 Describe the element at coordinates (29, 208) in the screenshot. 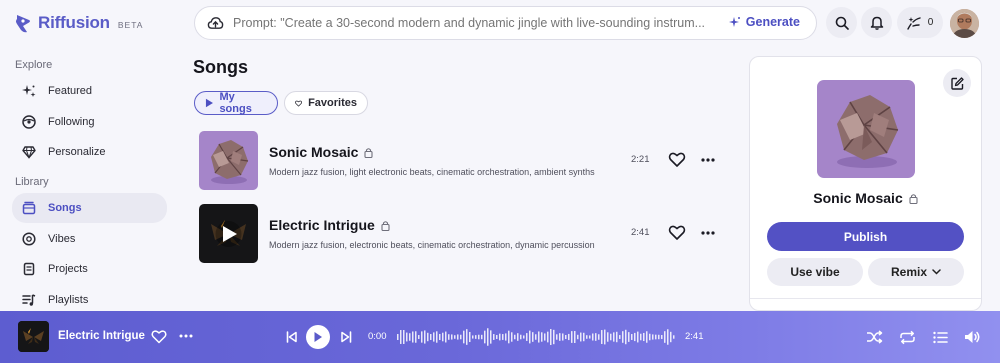

I see `songs-icon` at that location.